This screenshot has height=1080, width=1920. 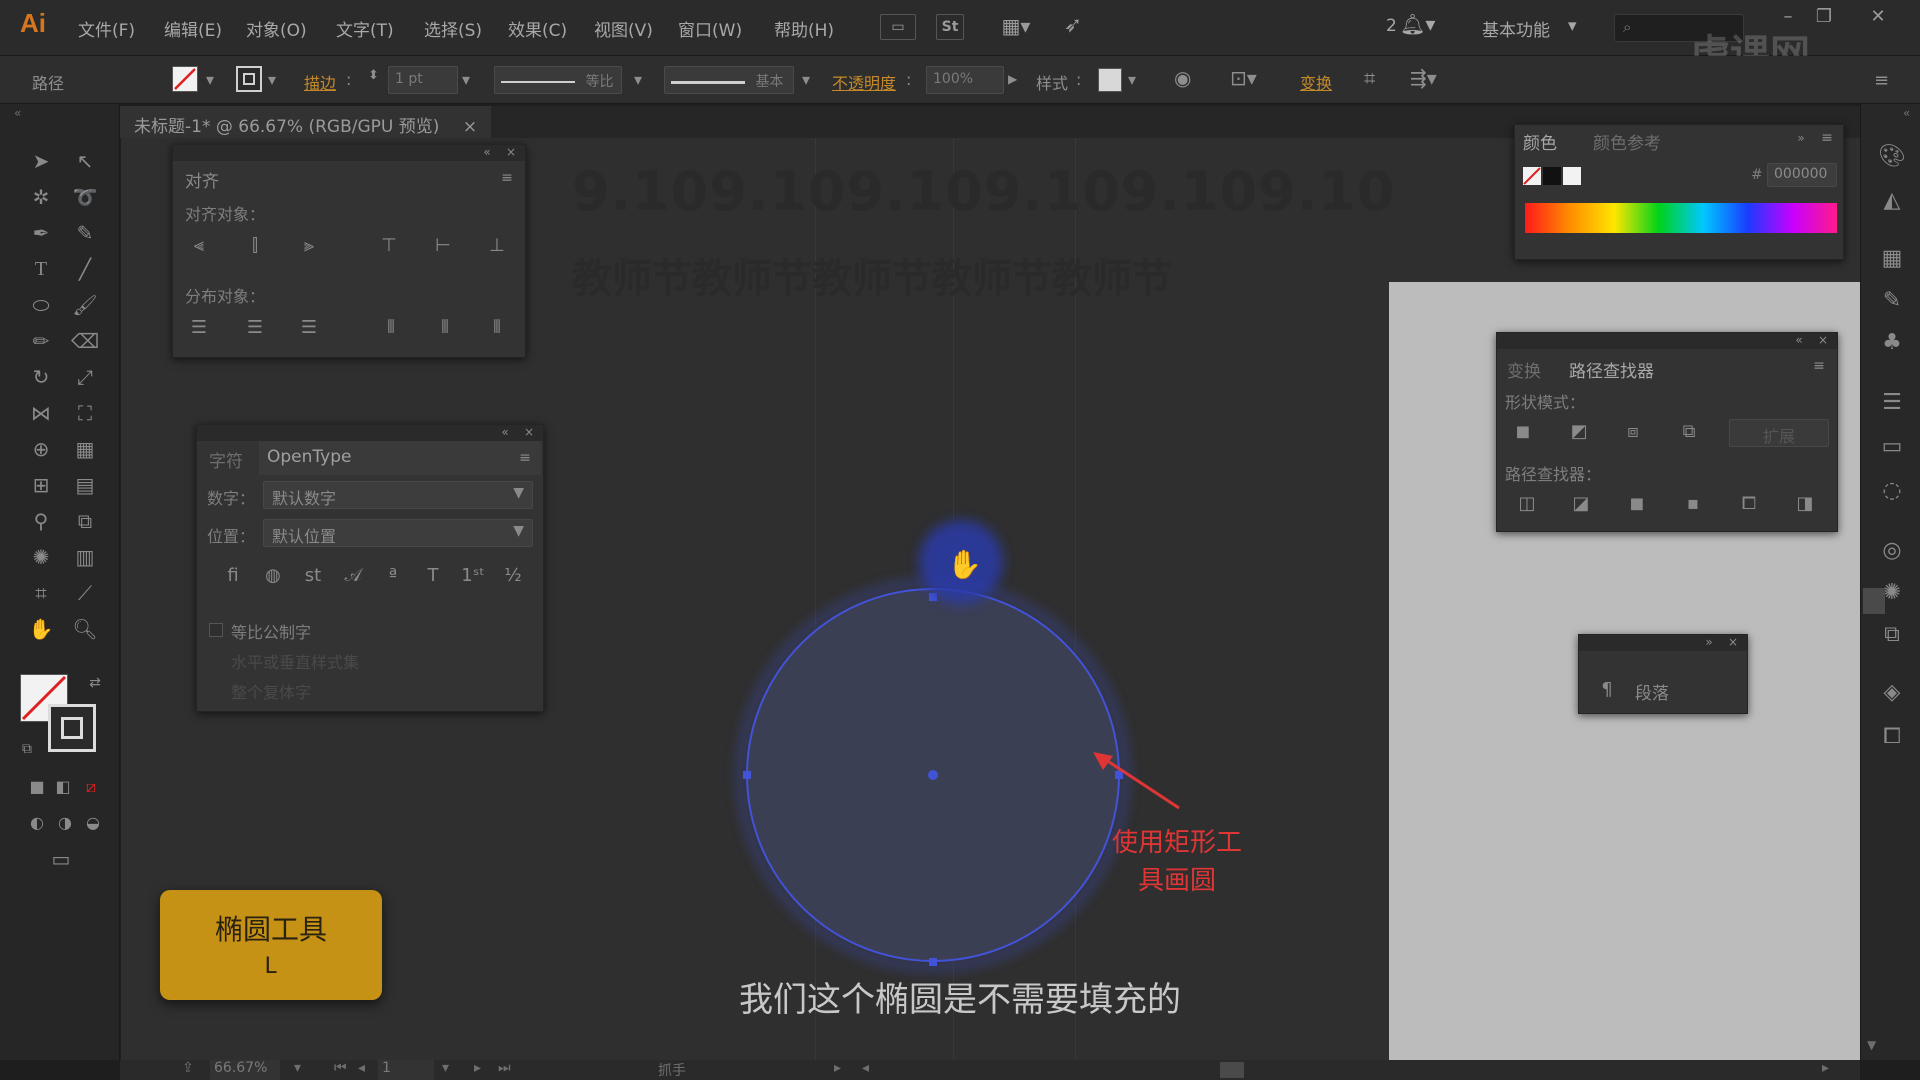 I want to click on lasso-tool-icon: ➰, so click(x=85, y=197).